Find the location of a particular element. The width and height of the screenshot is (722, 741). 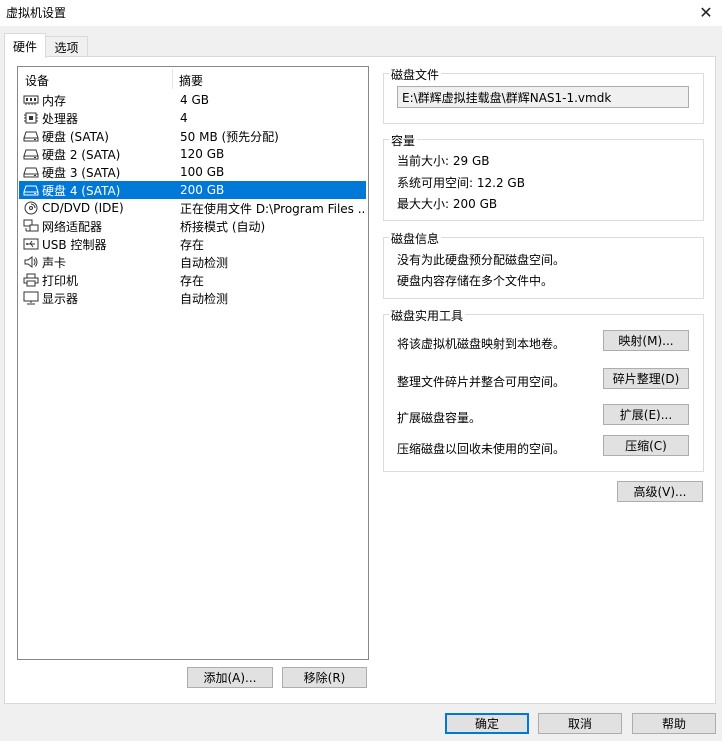

device-name: USB 控制器 is located at coordinates (74, 244).